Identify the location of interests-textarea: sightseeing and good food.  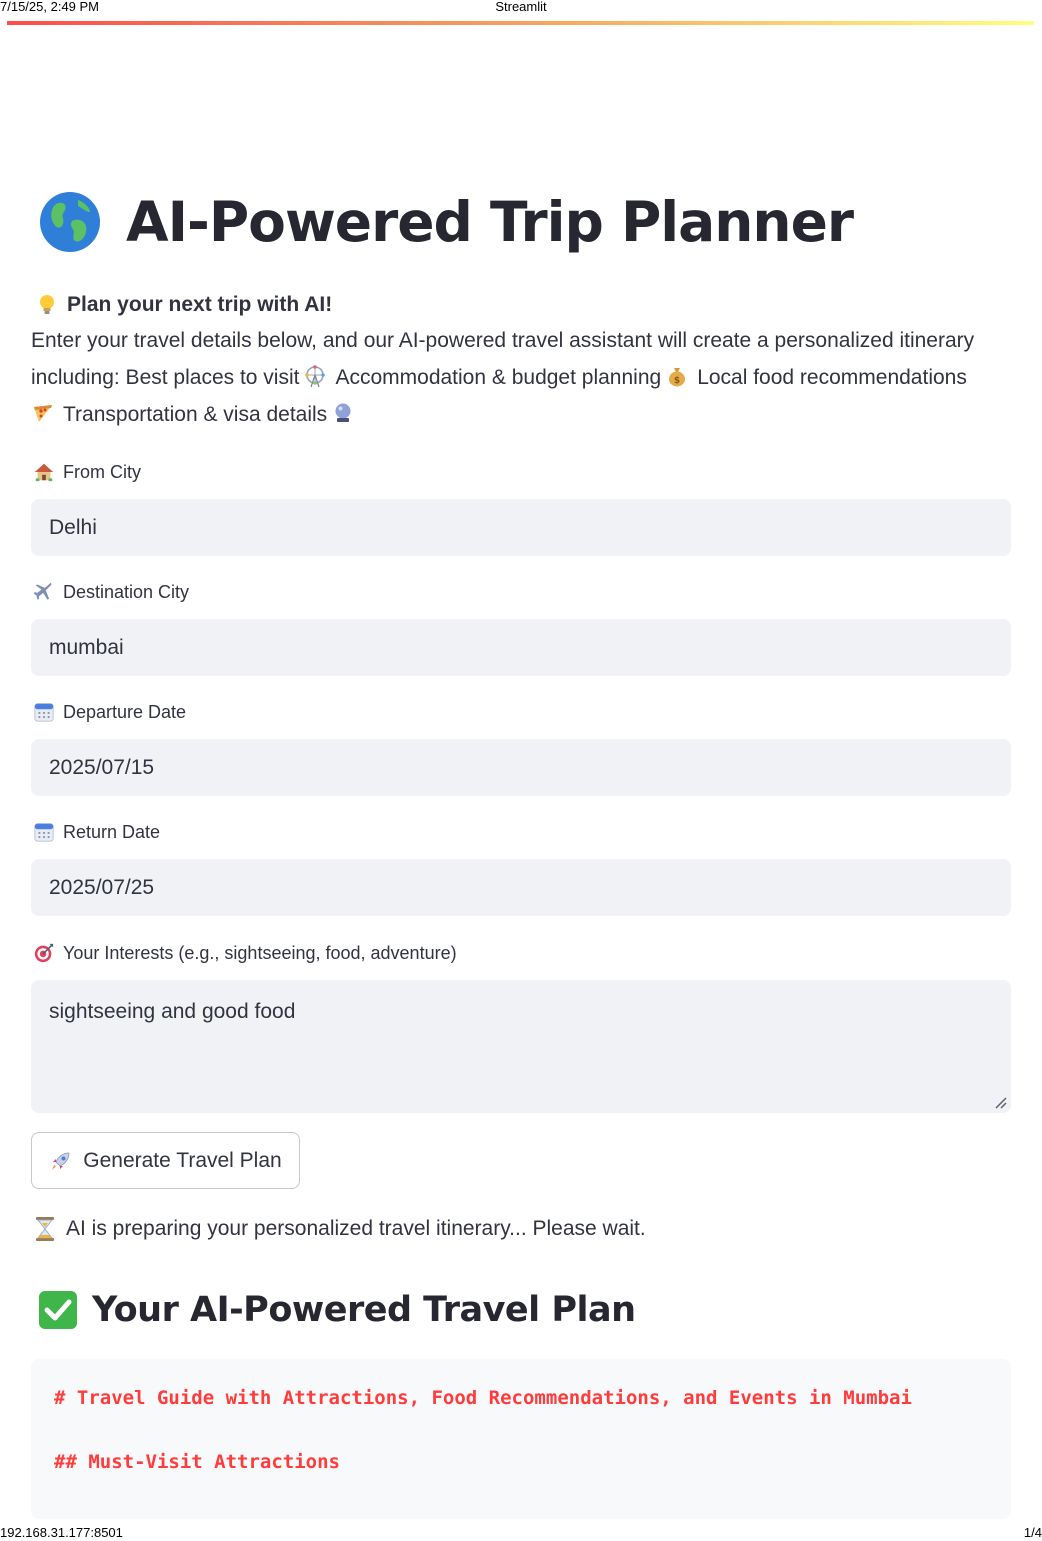
(521, 1046).